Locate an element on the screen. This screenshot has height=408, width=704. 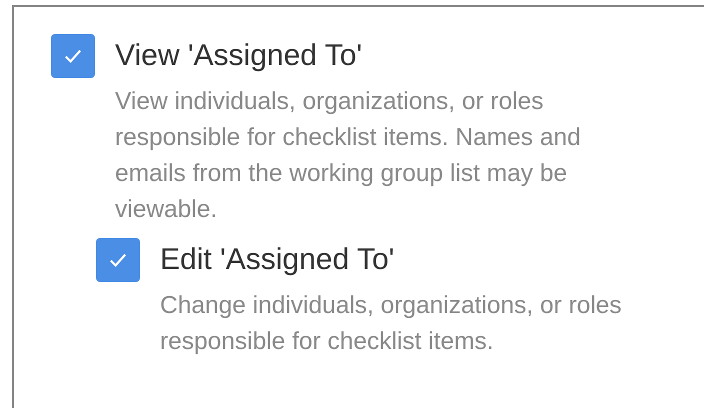
permission-description: Change individuals, organizations, or roles responsible for checklist items. is located at coordinates (391, 324).